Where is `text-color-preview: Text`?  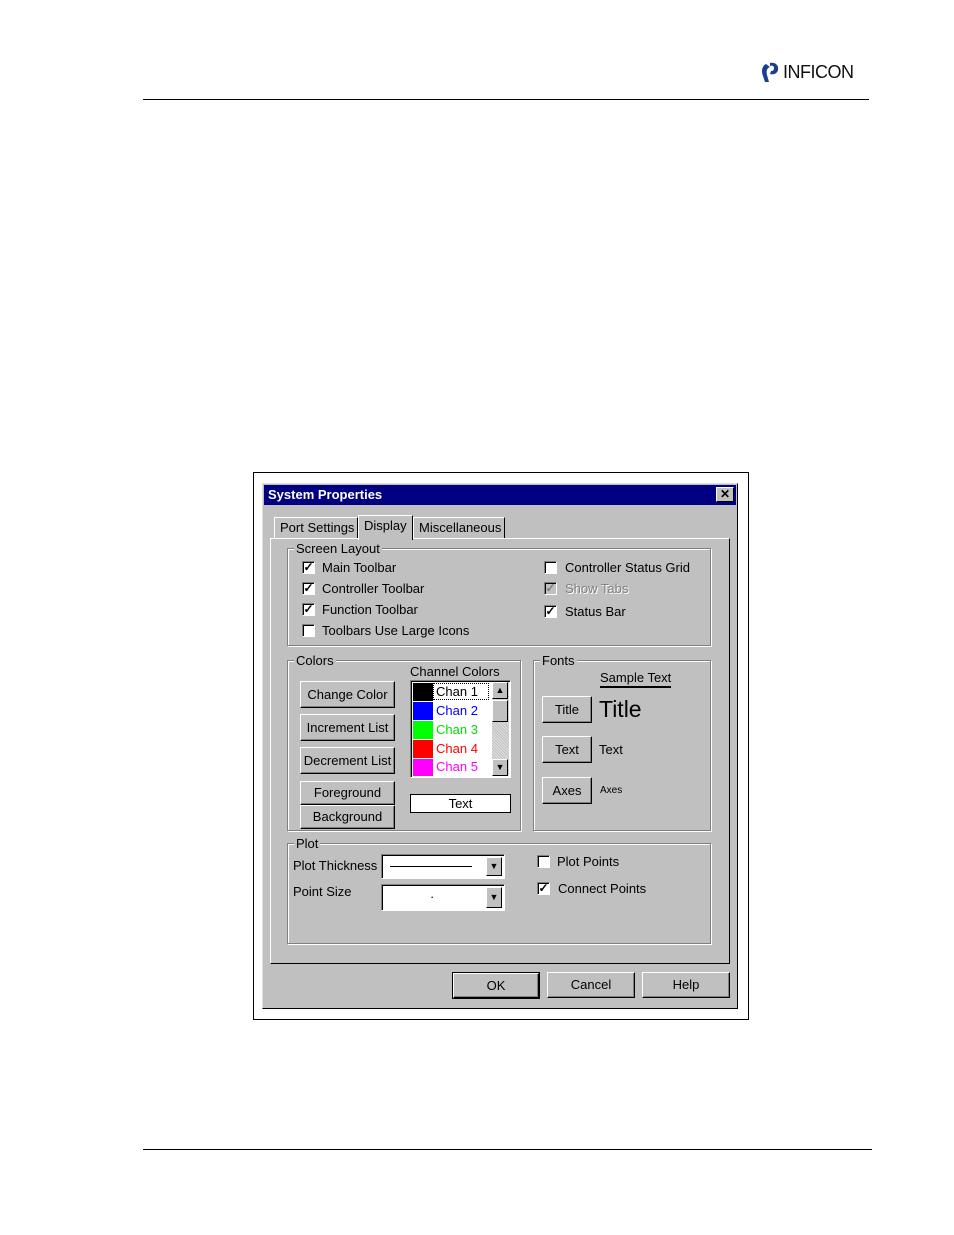 text-color-preview: Text is located at coordinates (460, 803).